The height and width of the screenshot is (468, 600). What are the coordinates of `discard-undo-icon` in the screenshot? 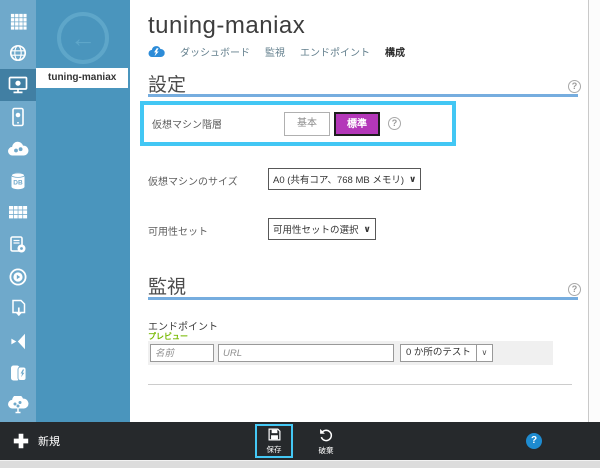 It's located at (326, 434).